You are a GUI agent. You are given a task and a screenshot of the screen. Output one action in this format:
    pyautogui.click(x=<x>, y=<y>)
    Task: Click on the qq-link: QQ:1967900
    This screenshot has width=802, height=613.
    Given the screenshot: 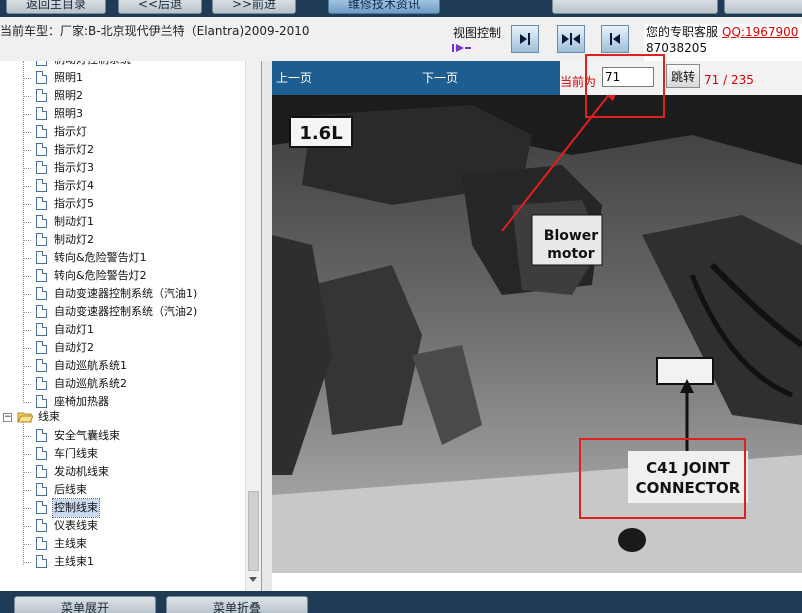 What is the action you would take?
    pyautogui.click(x=760, y=32)
    